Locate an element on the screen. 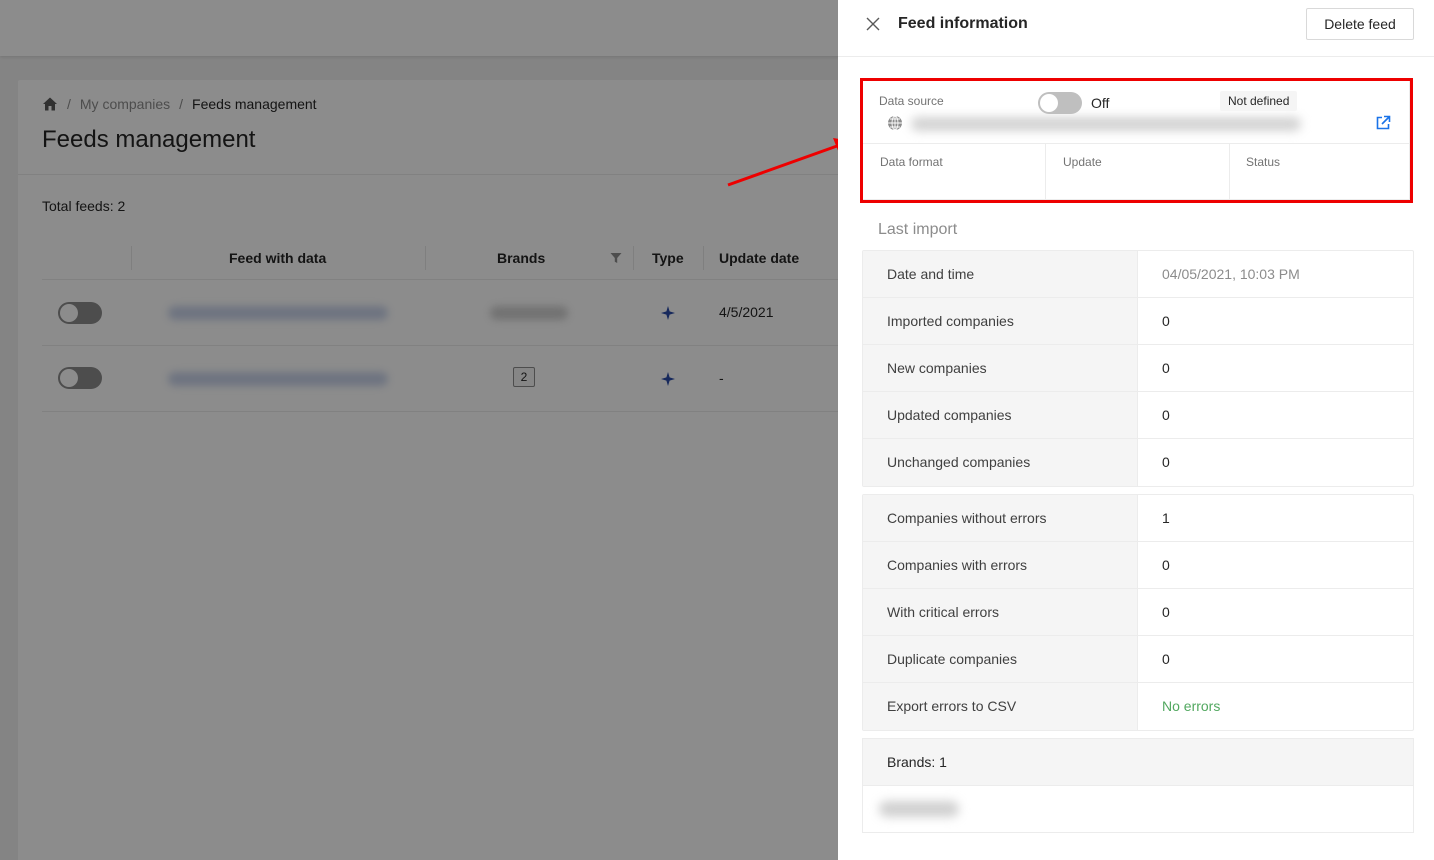  update-toggle is located at coordinates (1060, 103).